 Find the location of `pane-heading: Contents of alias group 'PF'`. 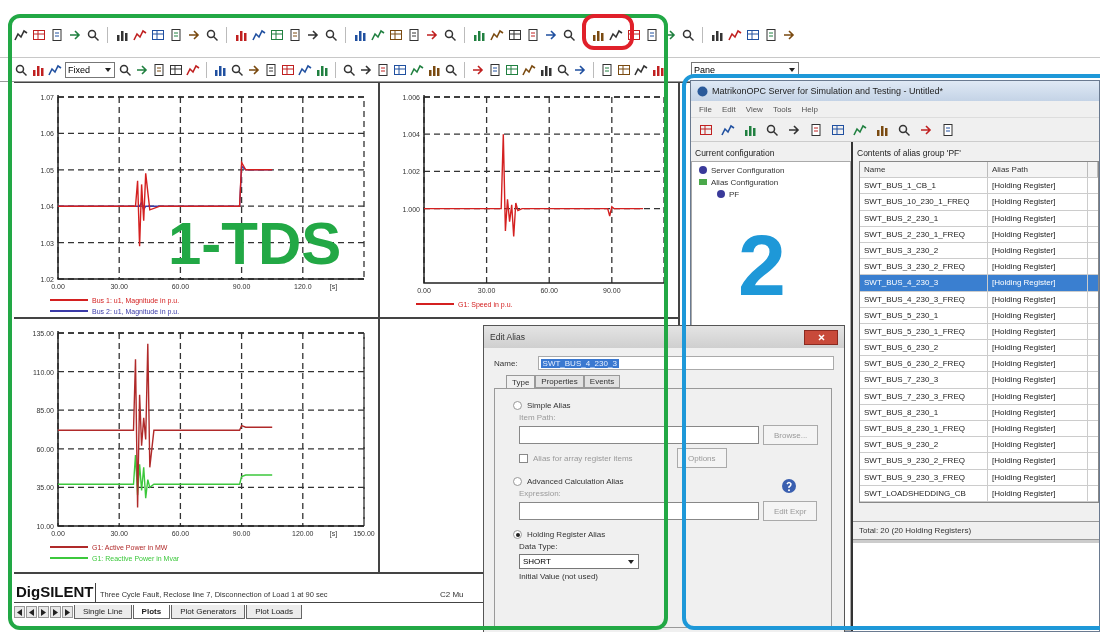

pane-heading: Contents of alias group 'PF' is located at coordinates (909, 153).